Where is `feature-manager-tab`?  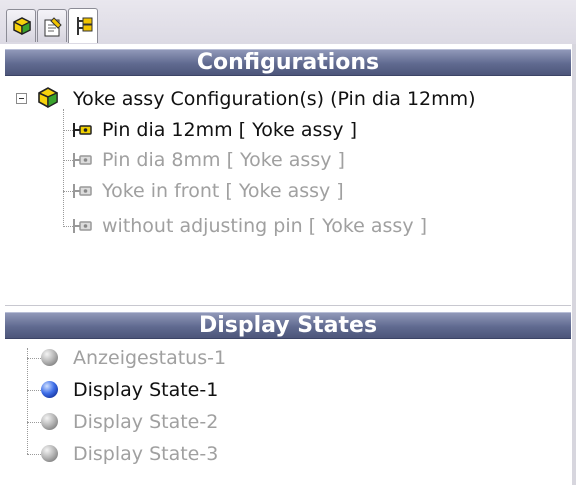
feature-manager-tab is located at coordinates (21, 25).